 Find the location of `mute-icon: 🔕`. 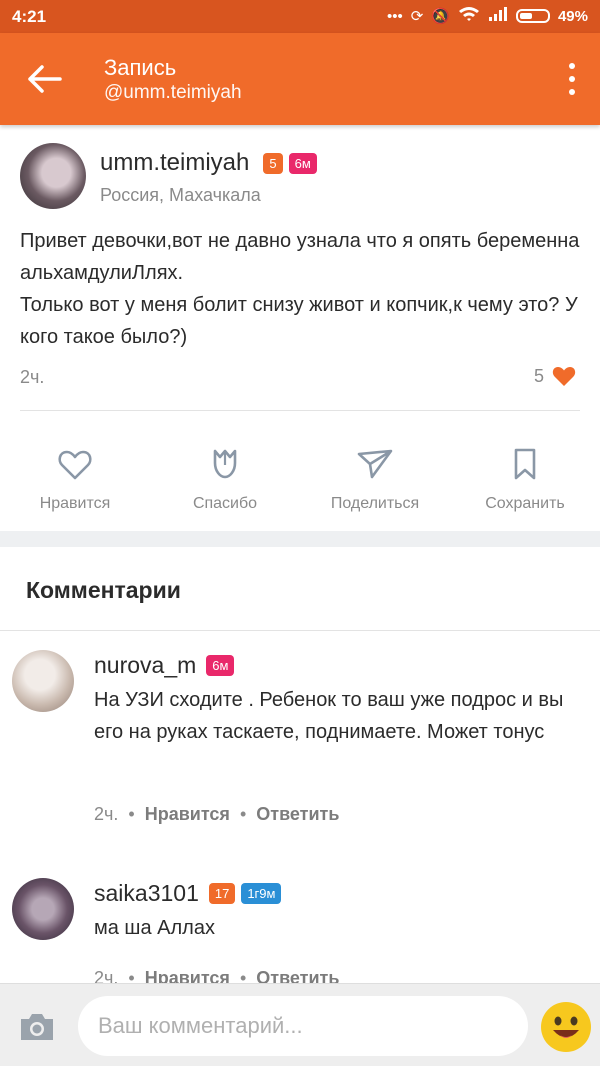

mute-icon: 🔕 is located at coordinates (440, 16).